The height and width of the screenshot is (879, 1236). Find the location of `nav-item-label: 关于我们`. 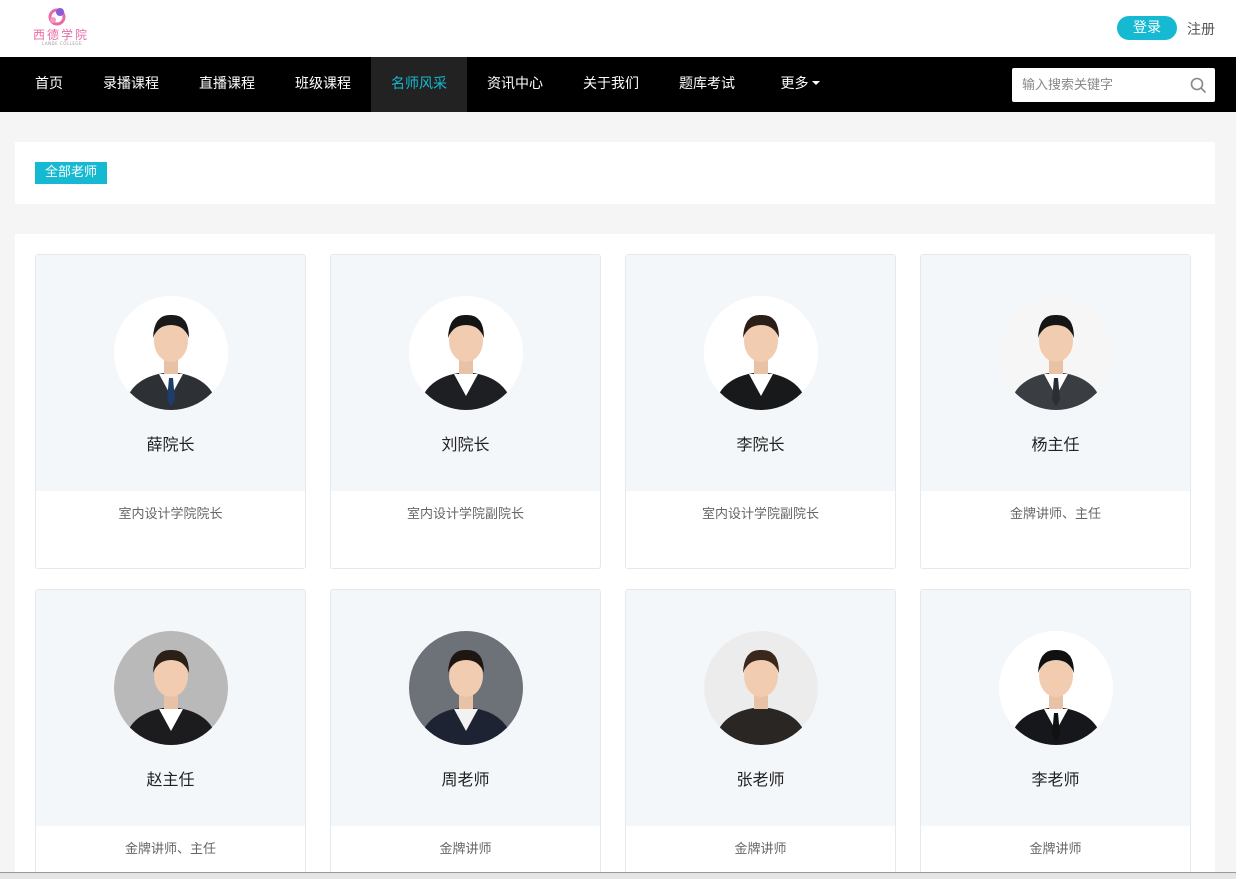

nav-item-label: 关于我们 is located at coordinates (611, 84).